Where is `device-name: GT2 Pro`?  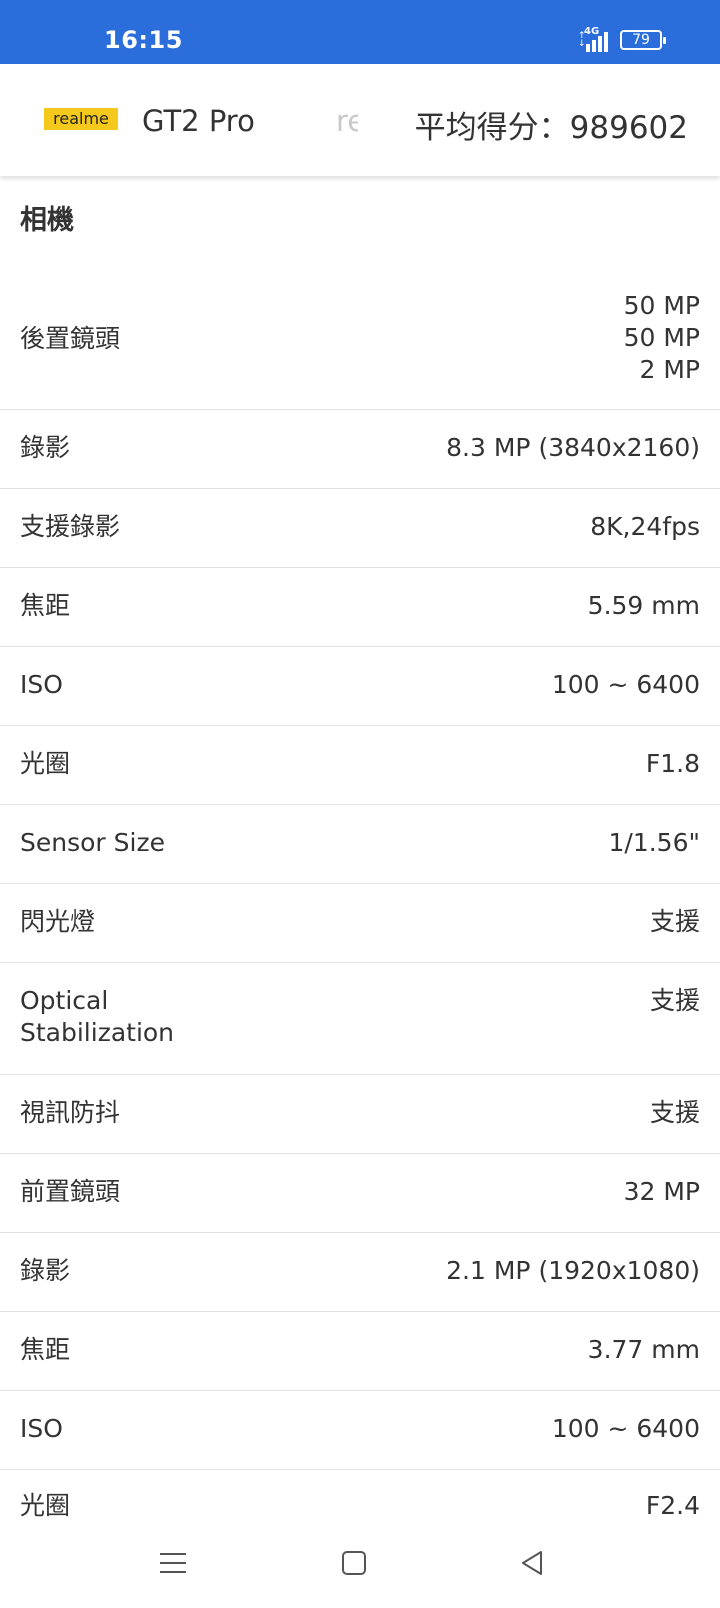 device-name: GT2 Pro is located at coordinates (198, 121).